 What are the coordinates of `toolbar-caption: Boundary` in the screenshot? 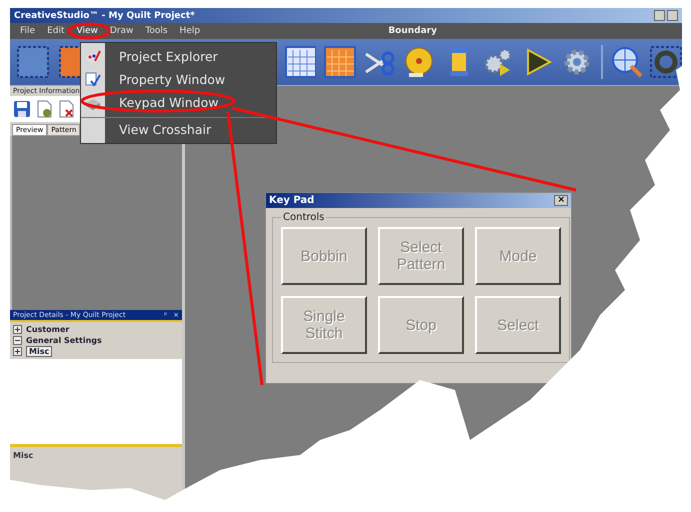 It's located at (412, 31).